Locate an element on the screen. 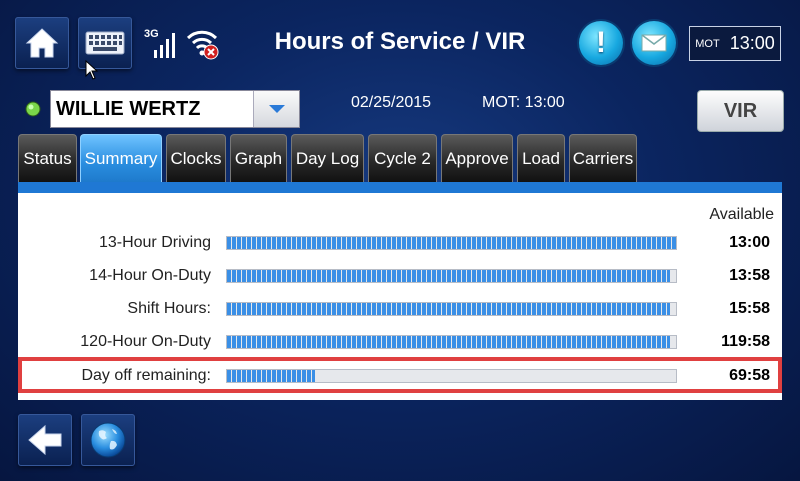 The image size is (800, 481). mouse-cursor-icon is located at coordinates (92, 70).